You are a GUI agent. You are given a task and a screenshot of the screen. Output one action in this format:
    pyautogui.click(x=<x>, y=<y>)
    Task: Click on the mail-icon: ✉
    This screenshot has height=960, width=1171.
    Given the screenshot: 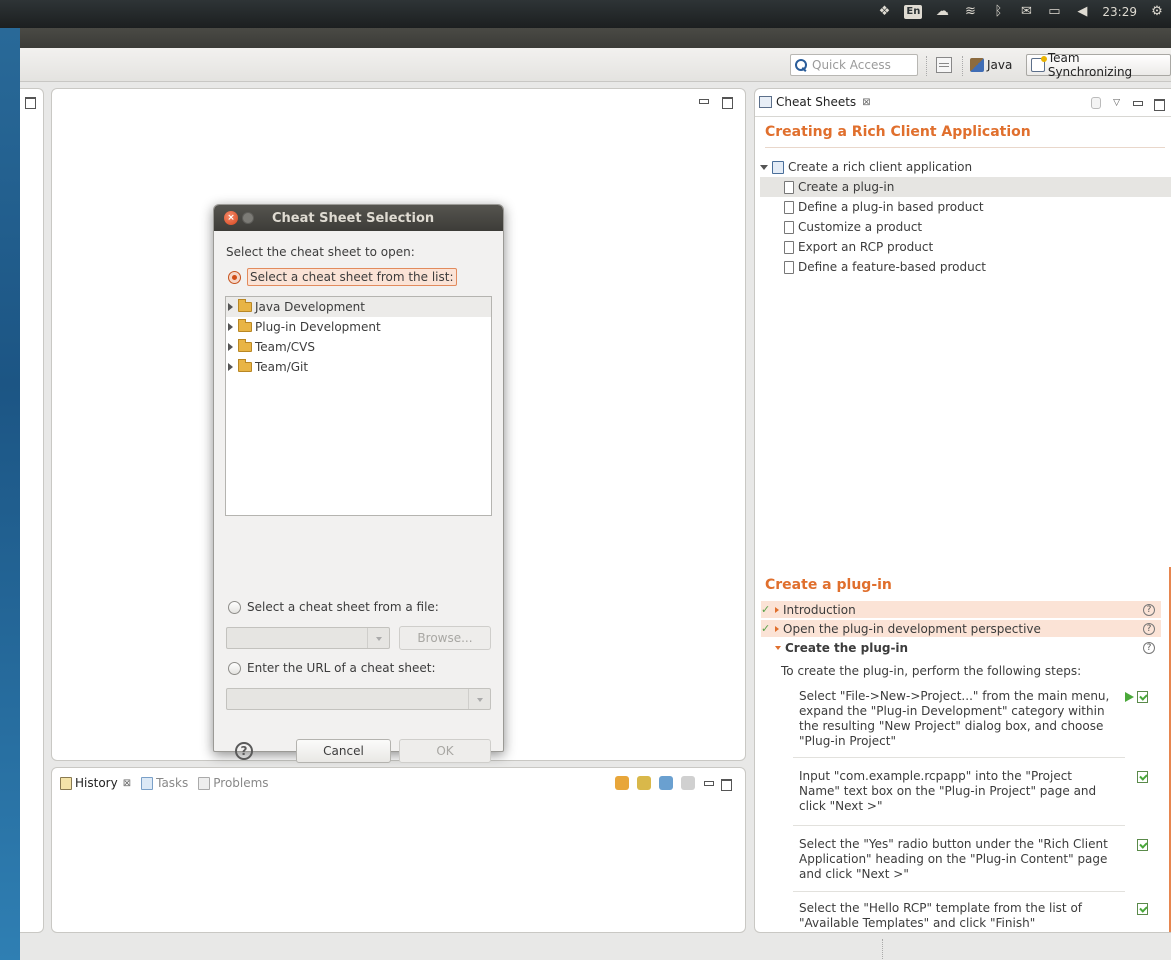 What is the action you would take?
    pyautogui.click(x=1026, y=12)
    